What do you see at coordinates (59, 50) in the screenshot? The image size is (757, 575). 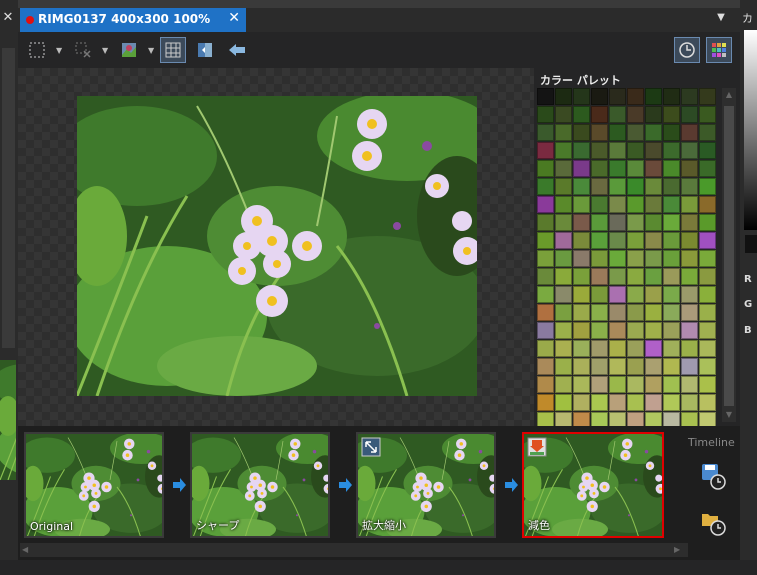 I see `selection-dropdown-icon: ▼` at bounding box center [59, 50].